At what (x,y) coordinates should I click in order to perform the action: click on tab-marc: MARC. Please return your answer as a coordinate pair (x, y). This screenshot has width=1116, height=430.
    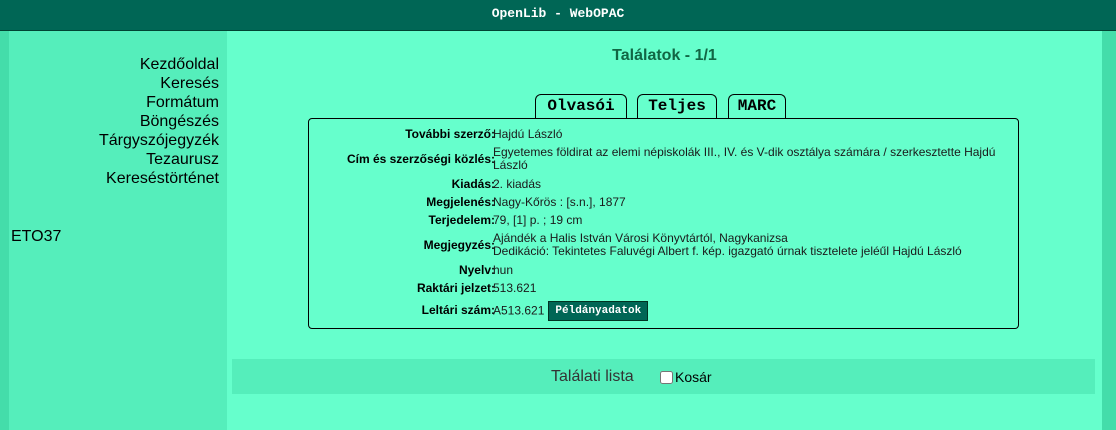
    Looking at the image, I should click on (757, 106).